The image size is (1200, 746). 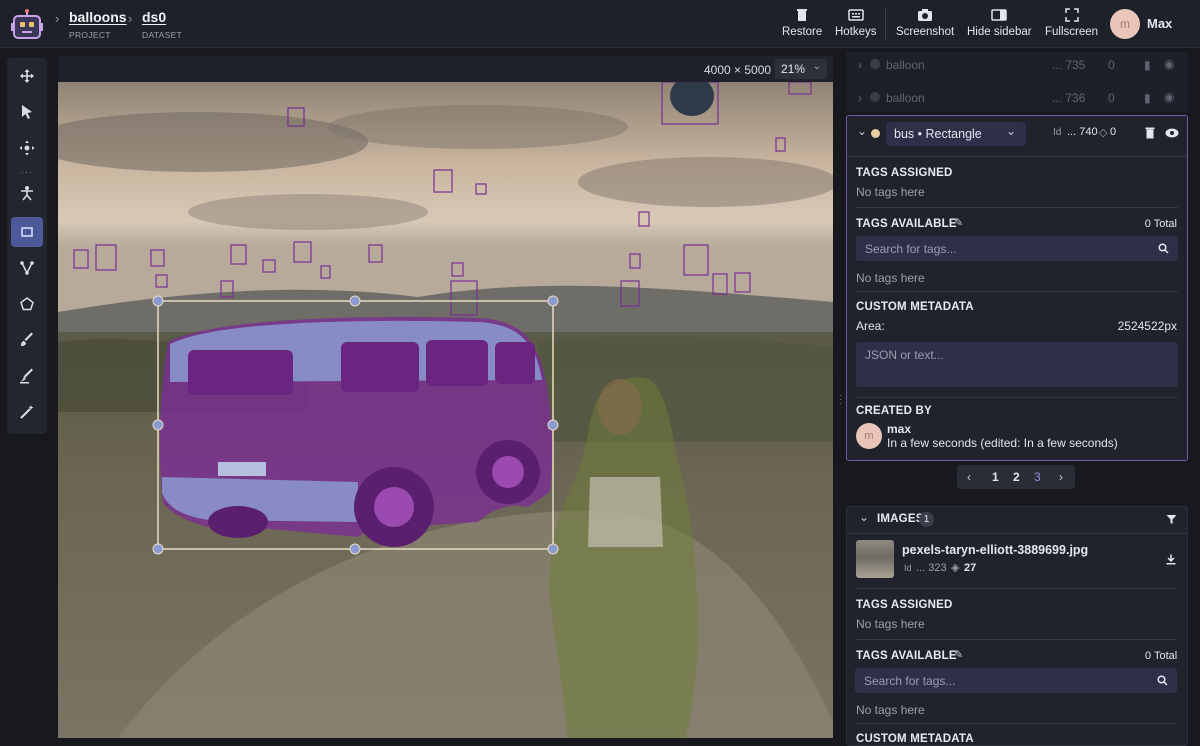 What do you see at coordinates (1125, 24) in the screenshot?
I see `user-avatar: m` at bounding box center [1125, 24].